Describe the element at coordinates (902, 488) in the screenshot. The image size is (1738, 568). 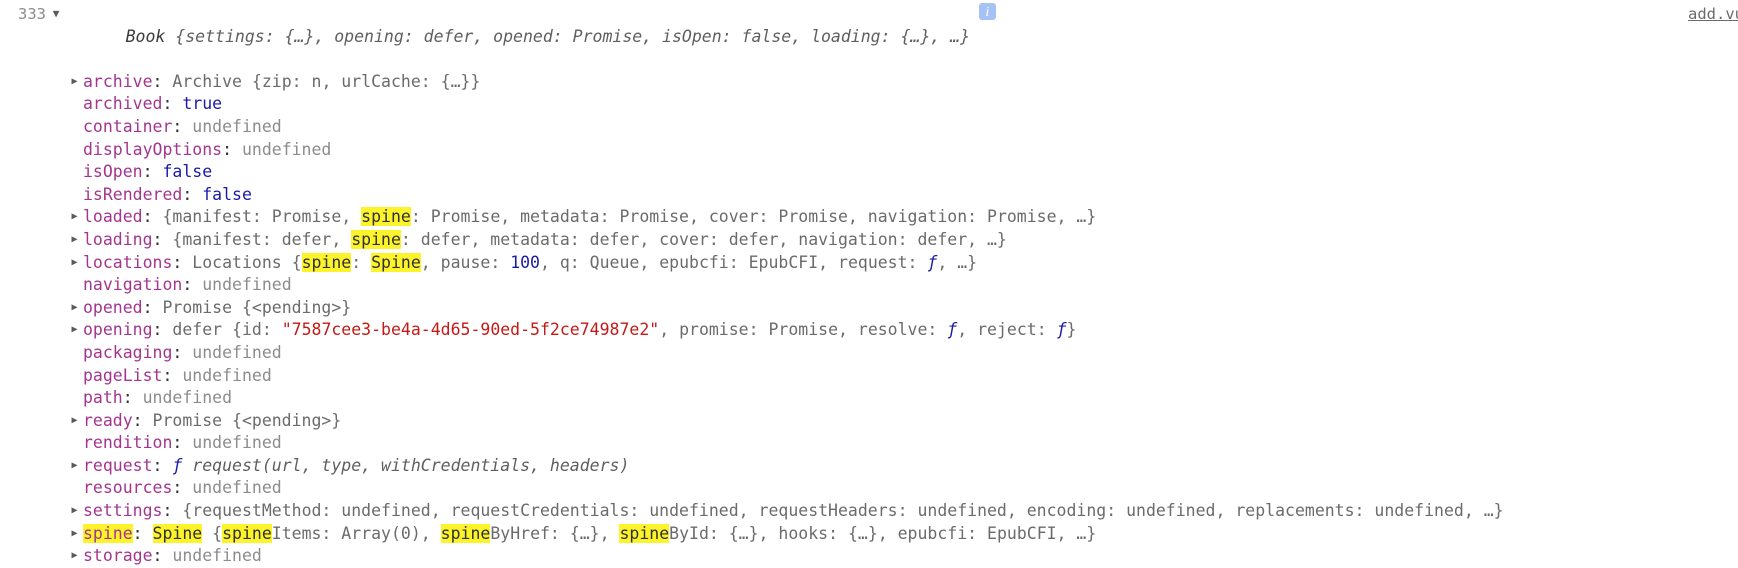
I see `property-row: resources: undefined` at that location.